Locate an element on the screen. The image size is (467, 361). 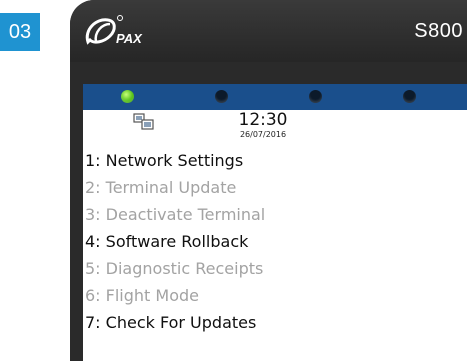
network-icon is located at coordinates (143, 121).